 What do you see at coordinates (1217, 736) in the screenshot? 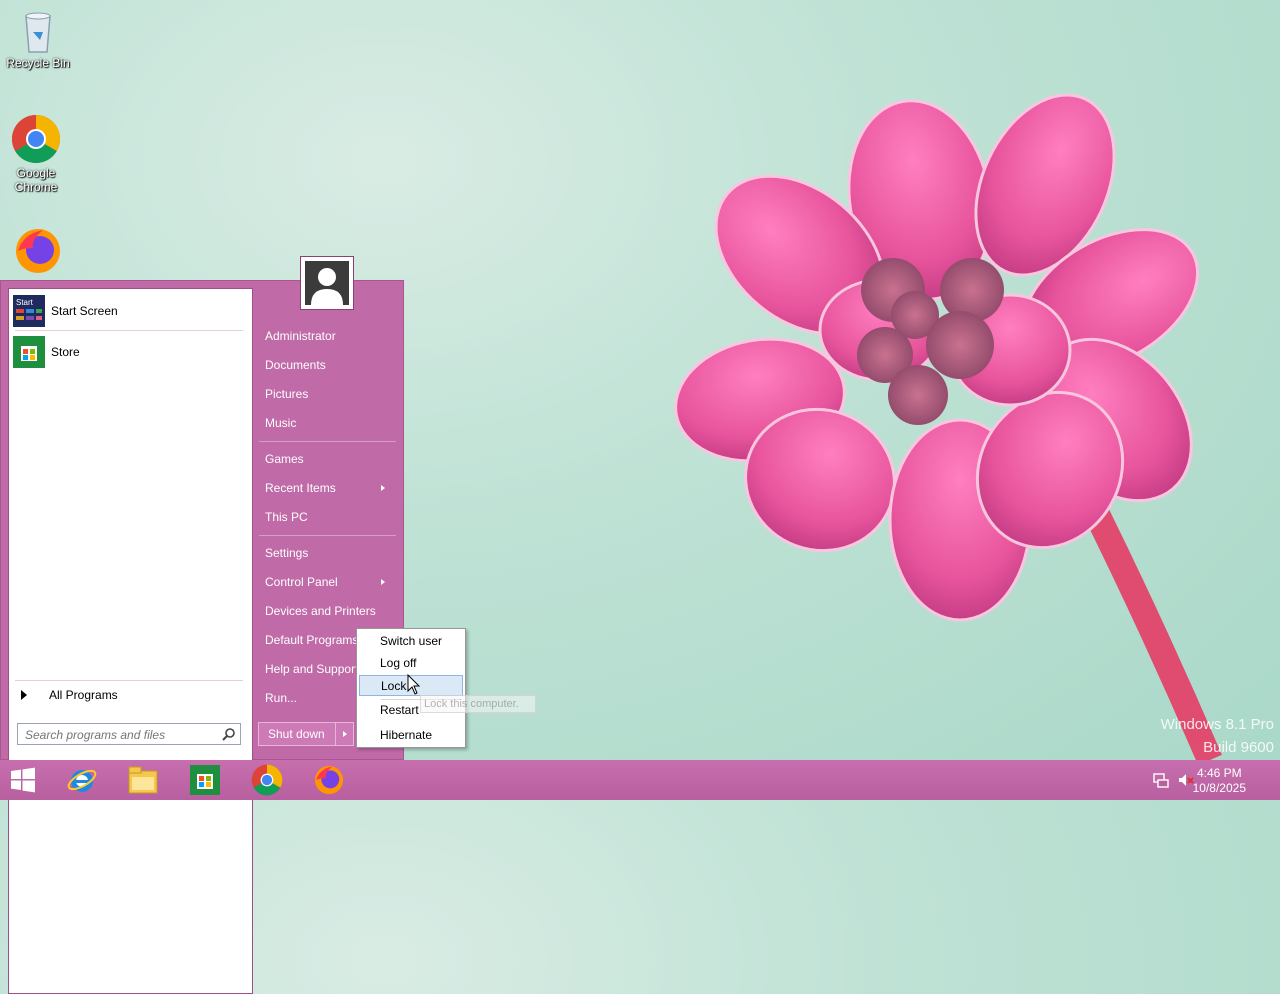
I see `windows-edition-watermark: Windows 8.1 Pro Build 9600` at bounding box center [1217, 736].